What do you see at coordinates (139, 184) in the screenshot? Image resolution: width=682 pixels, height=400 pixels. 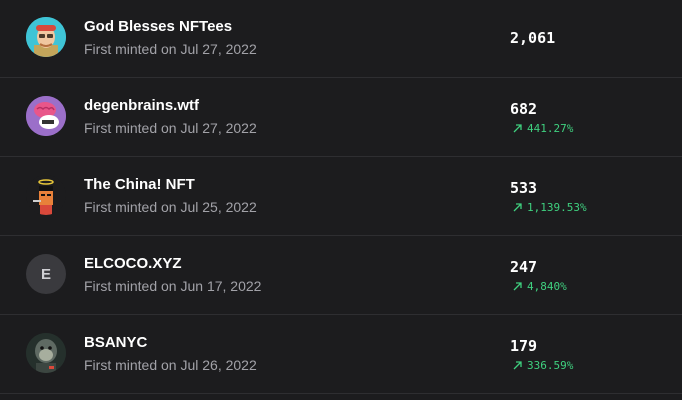 I see `collection-name: The China! NFT` at bounding box center [139, 184].